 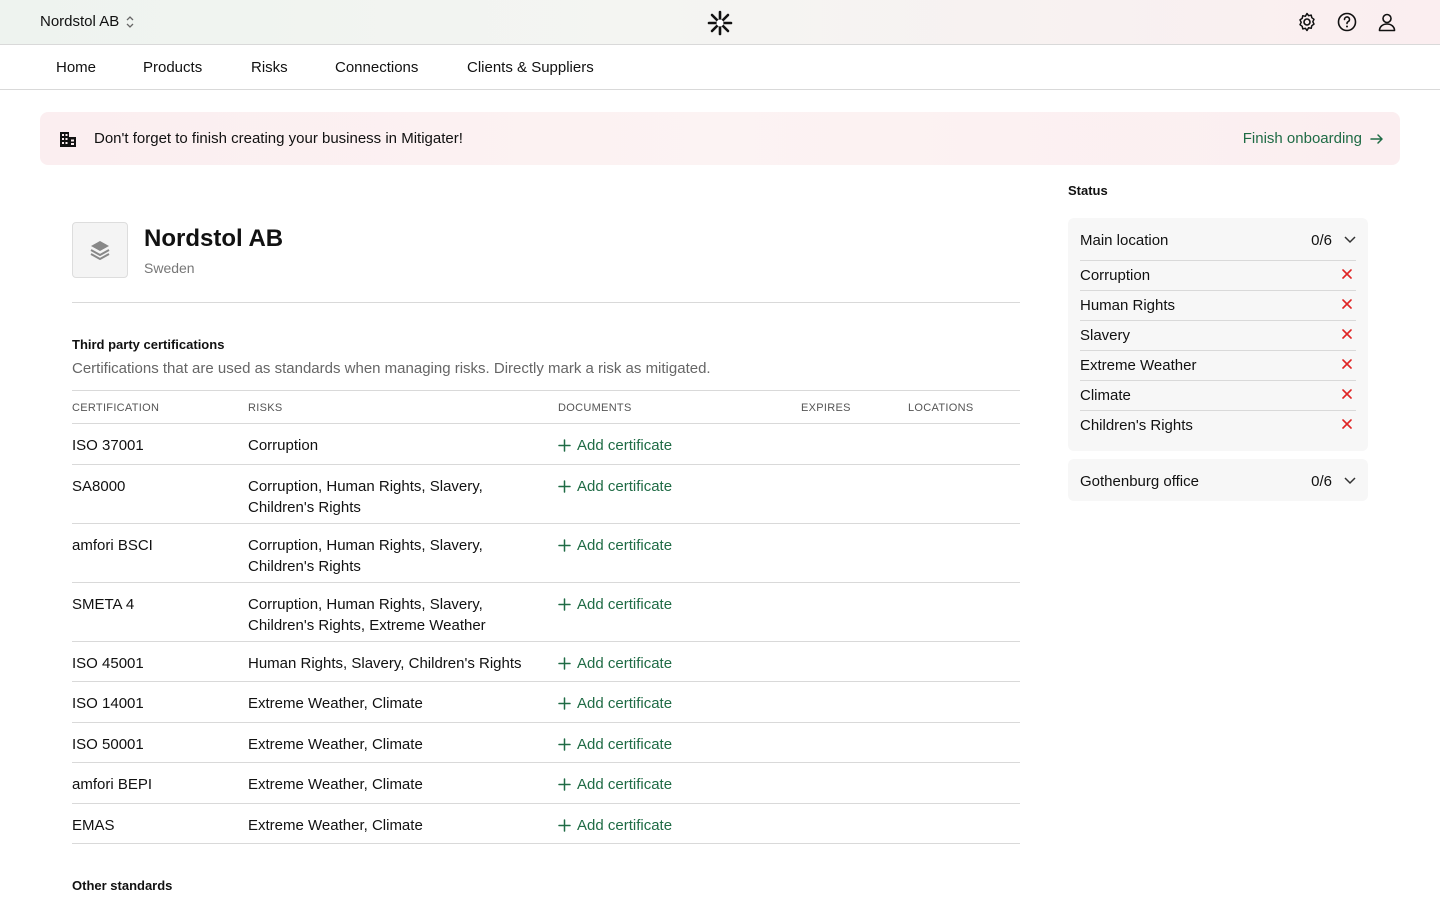 I want to click on company-country: Sweden, so click(x=169, y=268).